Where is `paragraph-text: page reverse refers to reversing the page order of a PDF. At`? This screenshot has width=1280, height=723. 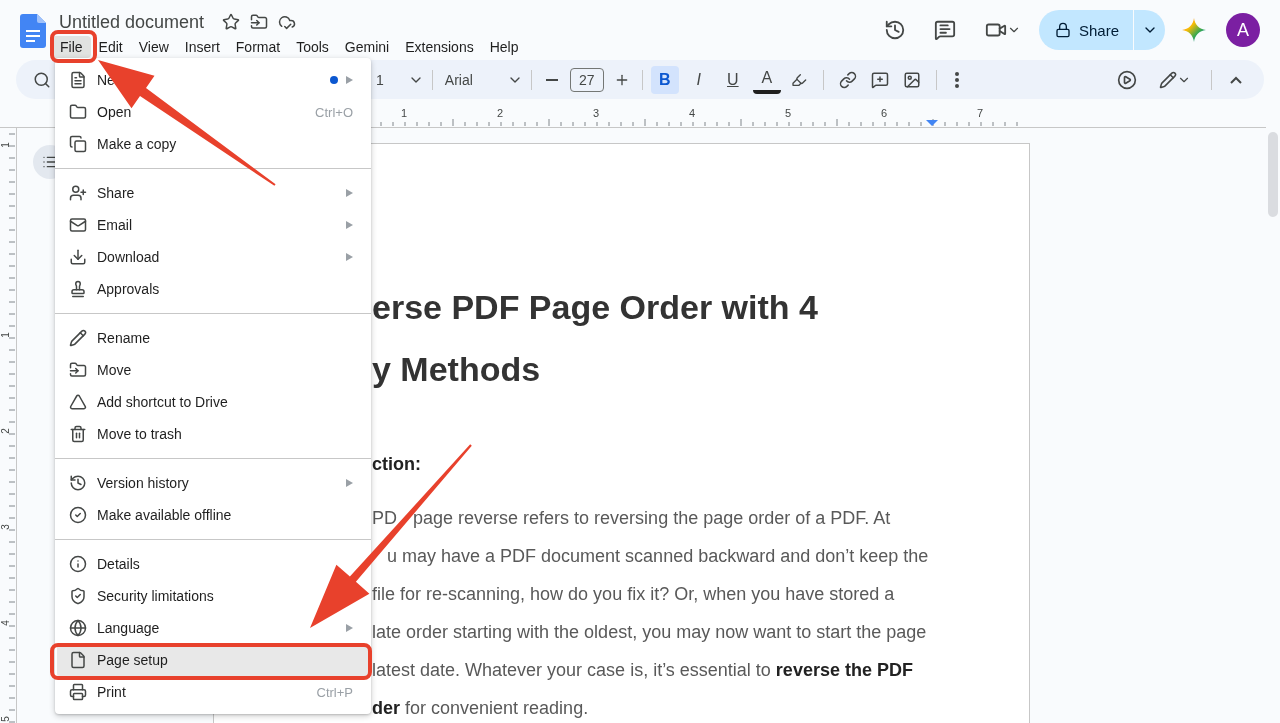 paragraph-text: page reverse refers to reversing the page order of a PDF. At is located at coordinates (652, 518).